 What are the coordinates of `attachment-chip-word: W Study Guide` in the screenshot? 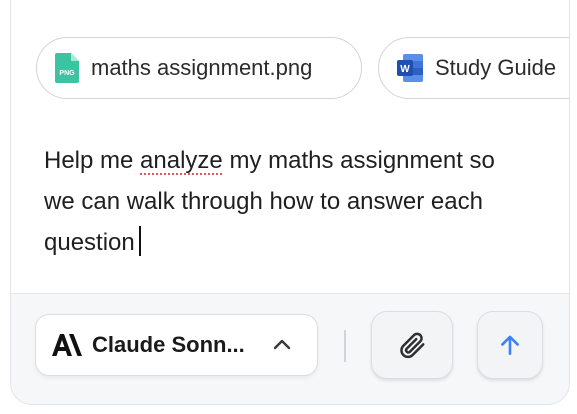 It's located at (473, 68).